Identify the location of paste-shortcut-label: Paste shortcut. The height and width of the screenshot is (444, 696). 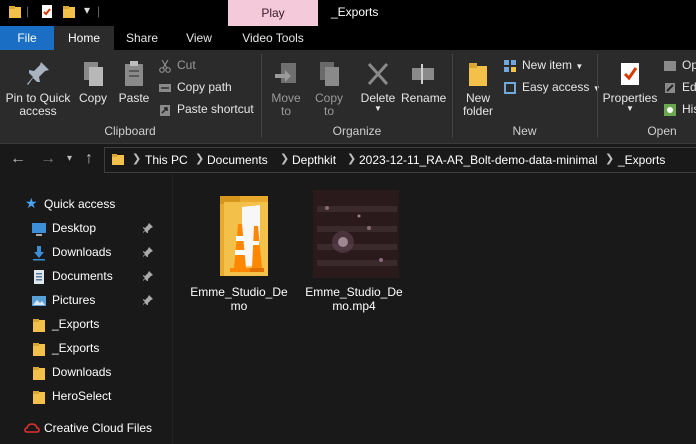
(215, 109).